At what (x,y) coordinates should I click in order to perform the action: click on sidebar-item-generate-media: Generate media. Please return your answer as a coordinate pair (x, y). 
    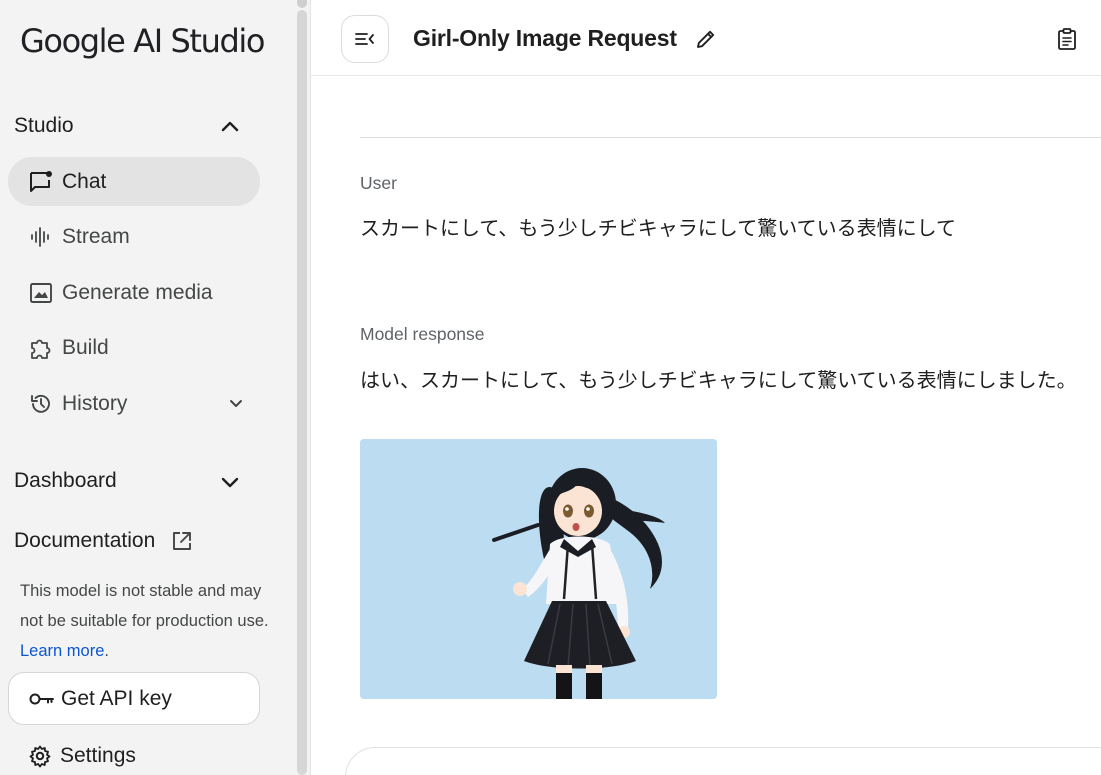
    Looking at the image, I should click on (134, 292).